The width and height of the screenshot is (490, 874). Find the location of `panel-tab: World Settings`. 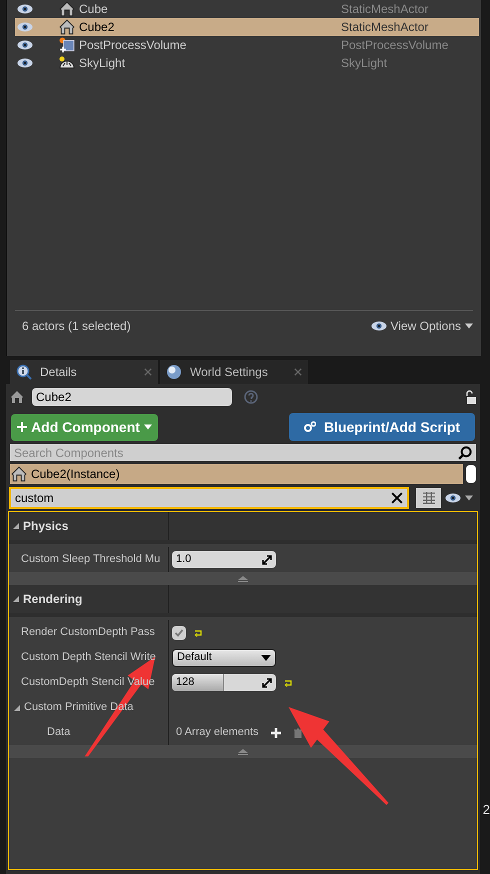

panel-tab: World Settings is located at coordinates (234, 372).